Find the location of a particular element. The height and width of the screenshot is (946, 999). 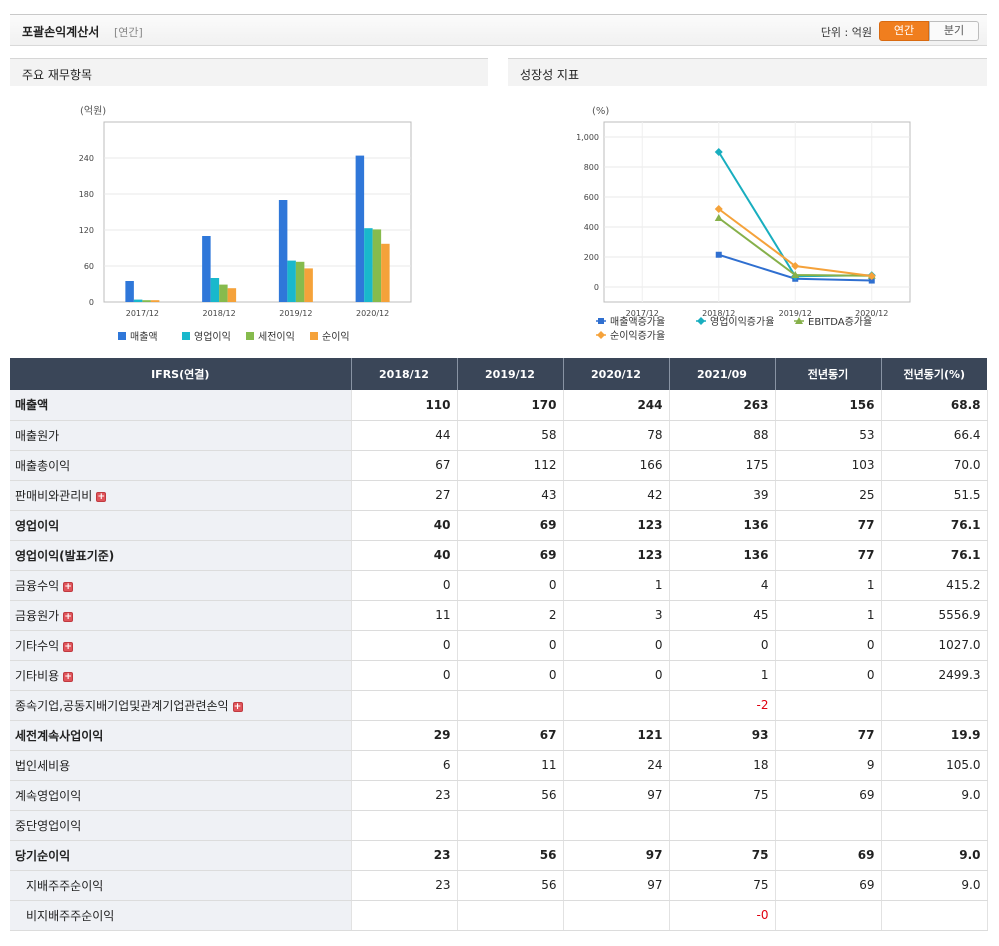

quarter-toggle-button: 분기 is located at coordinates (954, 31).